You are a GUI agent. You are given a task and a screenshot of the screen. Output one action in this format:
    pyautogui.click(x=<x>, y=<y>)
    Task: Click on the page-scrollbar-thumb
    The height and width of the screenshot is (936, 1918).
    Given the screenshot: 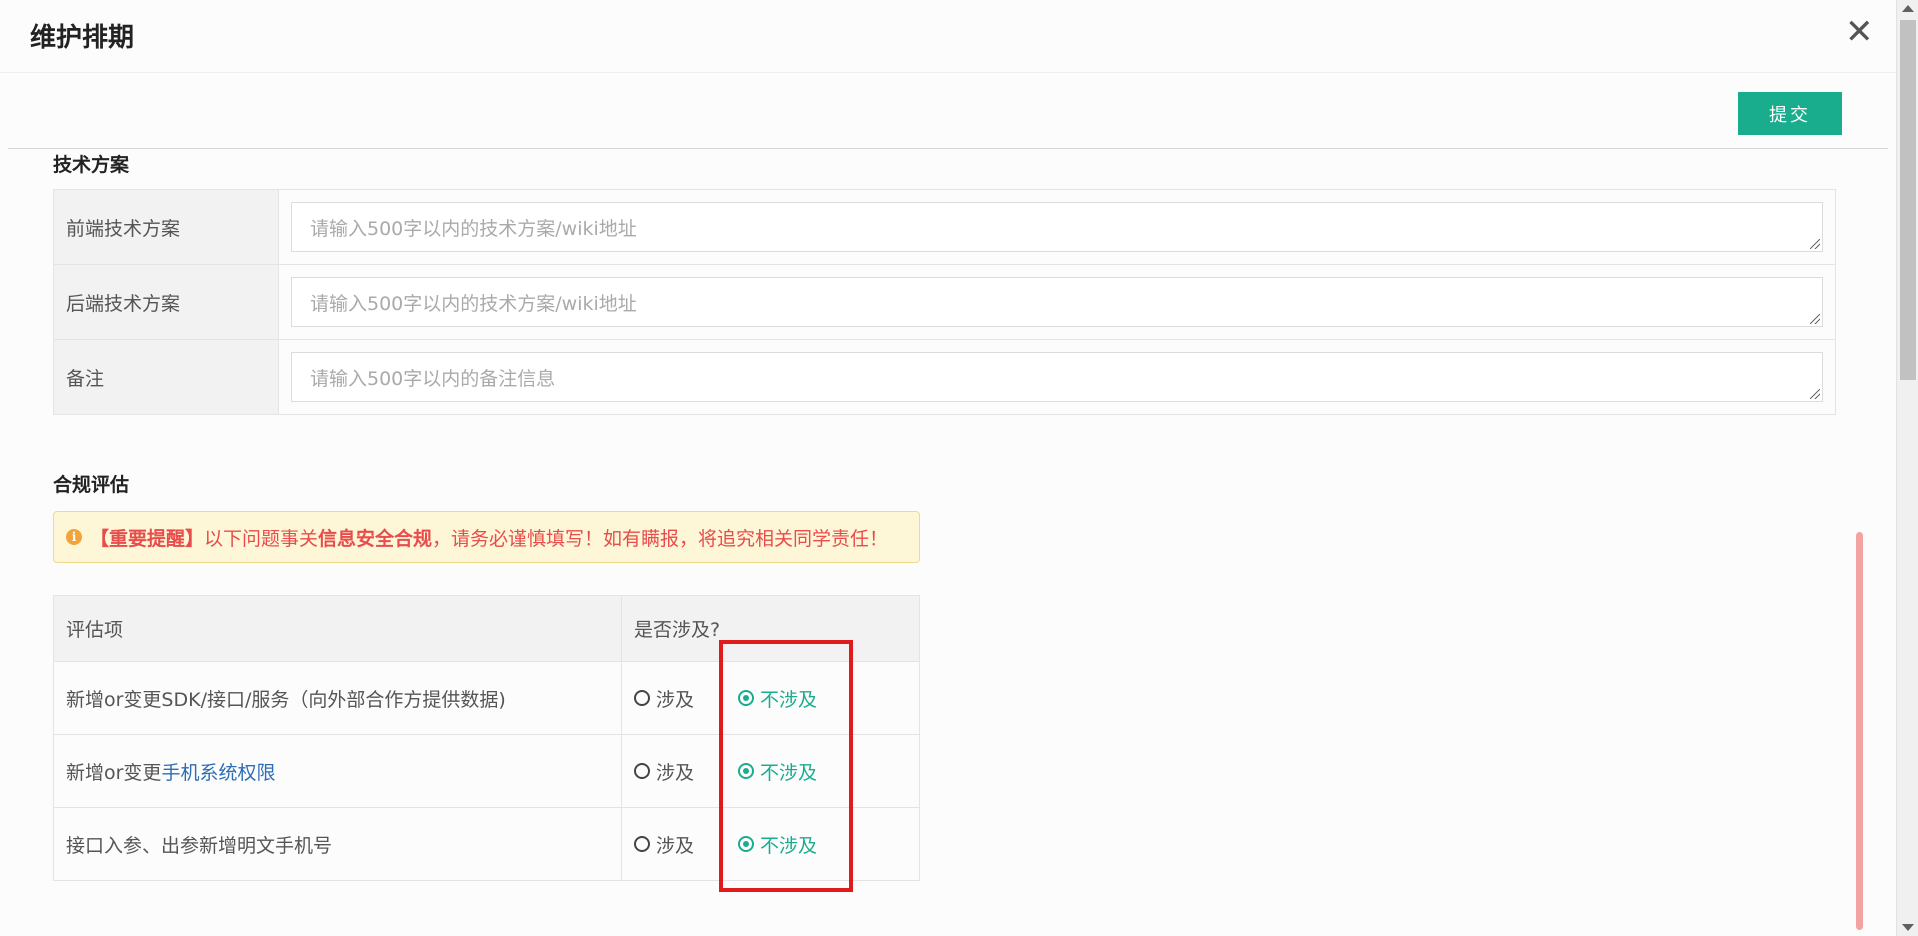 What is the action you would take?
    pyautogui.click(x=1908, y=200)
    